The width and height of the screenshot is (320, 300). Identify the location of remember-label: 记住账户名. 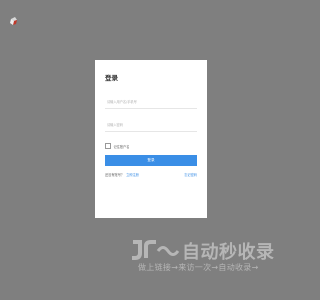
(121, 146).